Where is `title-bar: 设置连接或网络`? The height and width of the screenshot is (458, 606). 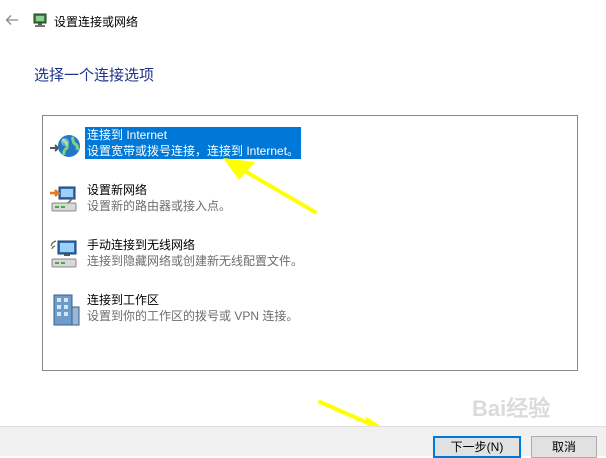 title-bar: 设置连接或网络 is located at coordinates (303, 20).